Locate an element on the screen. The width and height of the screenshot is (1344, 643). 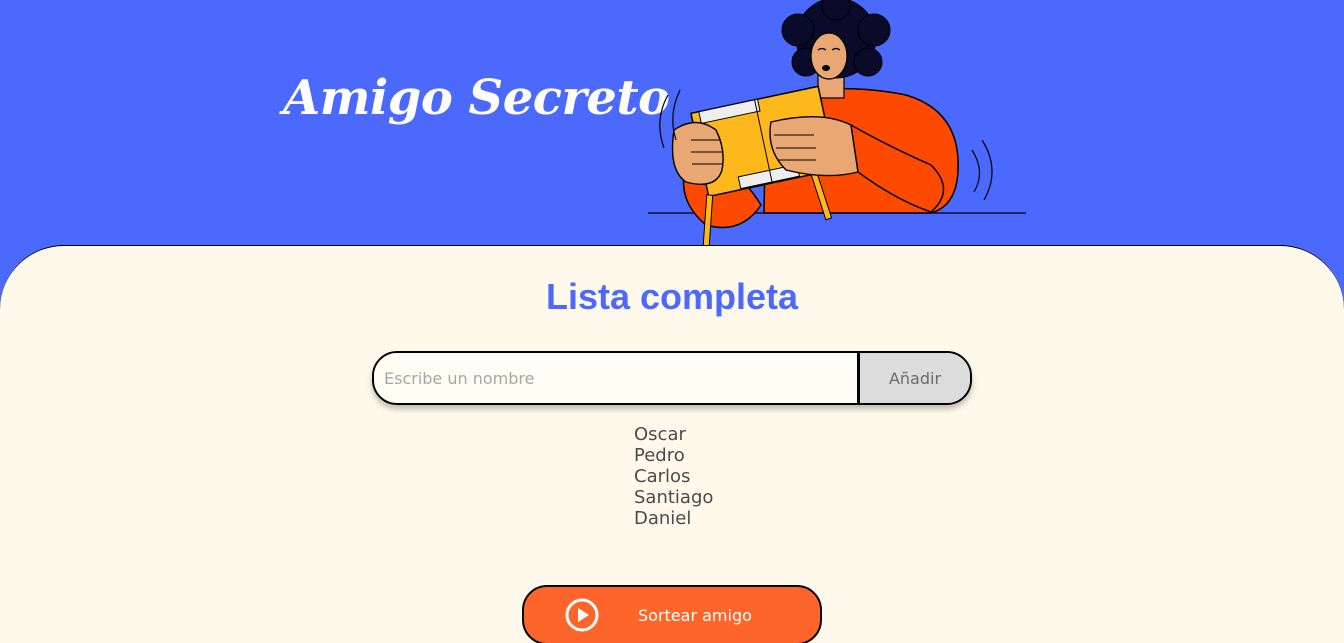
friend-list-item: Oscar is located at coordinates (660, 434).